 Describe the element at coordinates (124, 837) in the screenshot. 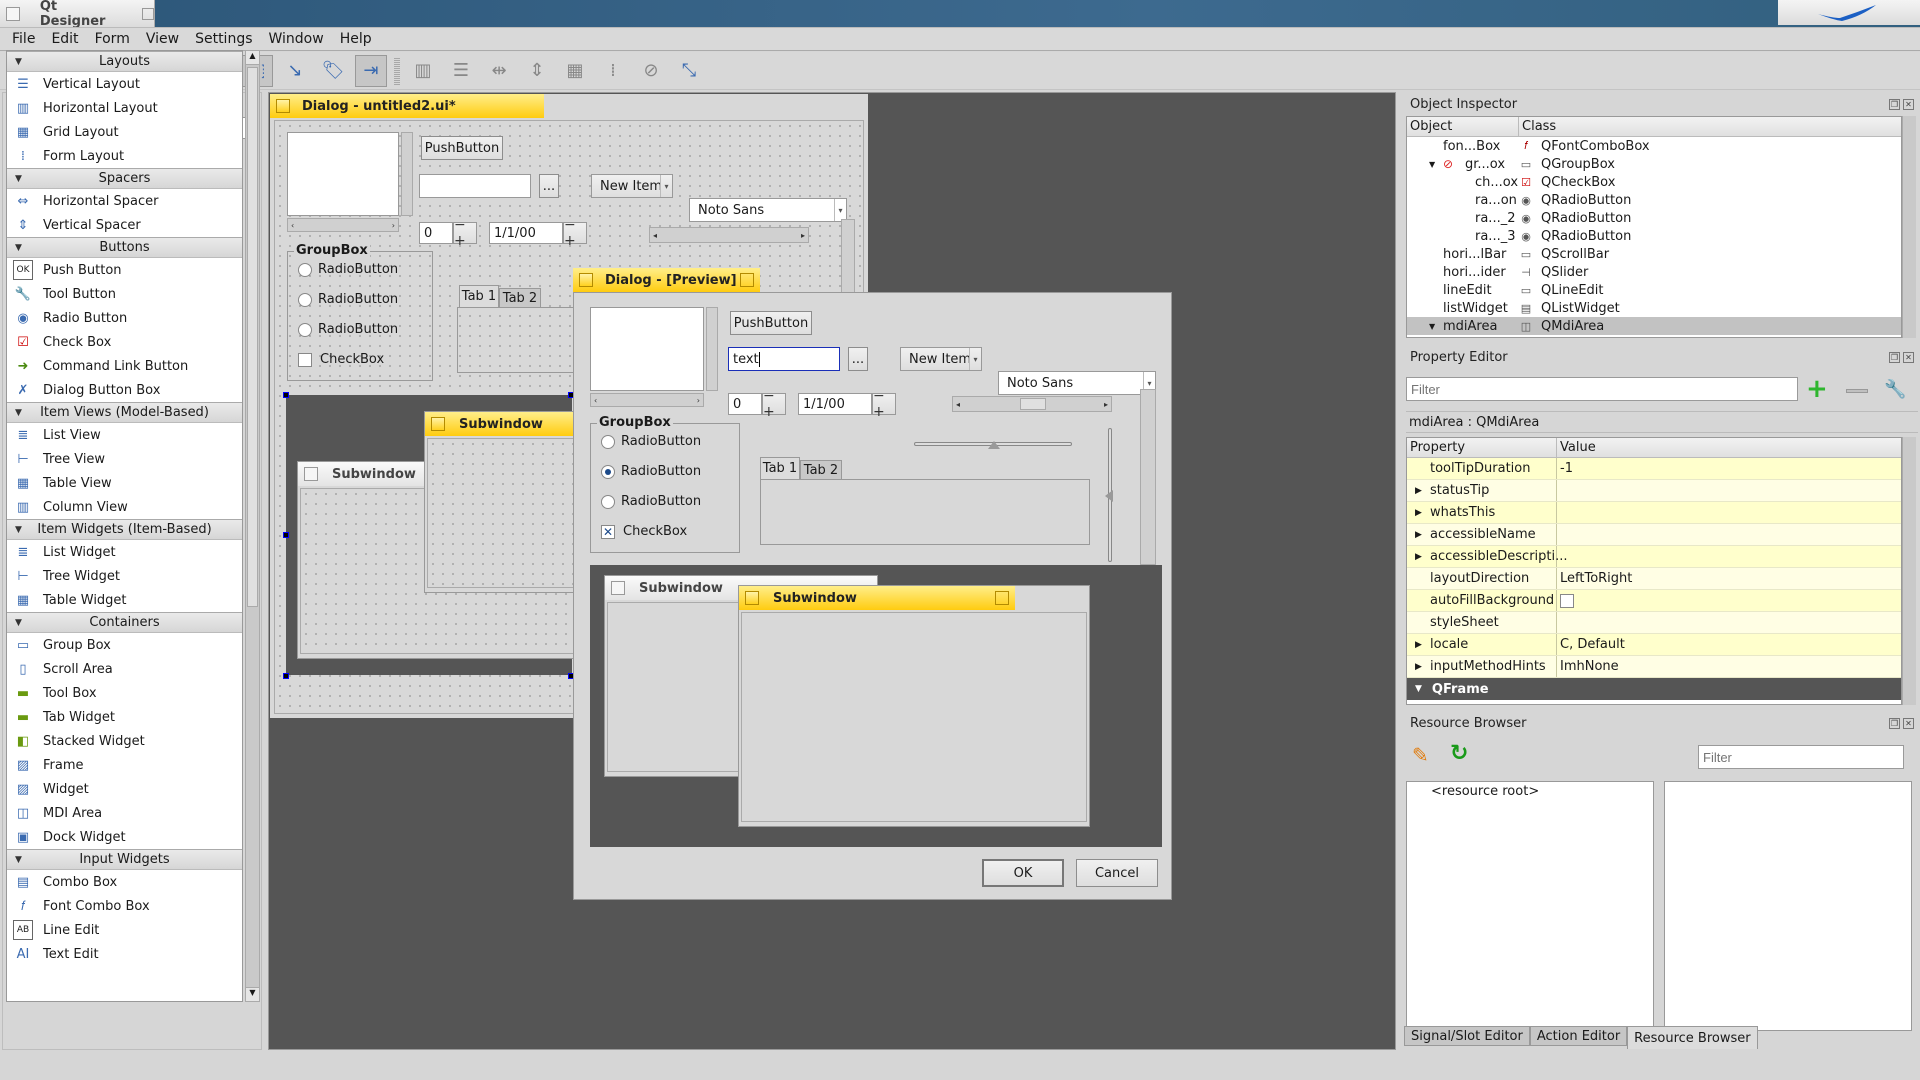

I see `widget-item-dock-widget: ▣ Dock Widget` at that location.